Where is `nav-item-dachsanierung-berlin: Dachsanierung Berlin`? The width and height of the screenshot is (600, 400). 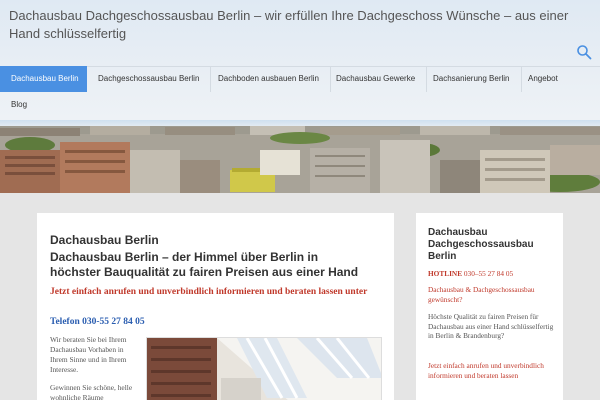 nav-item-dachsanierung-berlin: Dachsanierung Berlin is located at coordinates (472, 79).